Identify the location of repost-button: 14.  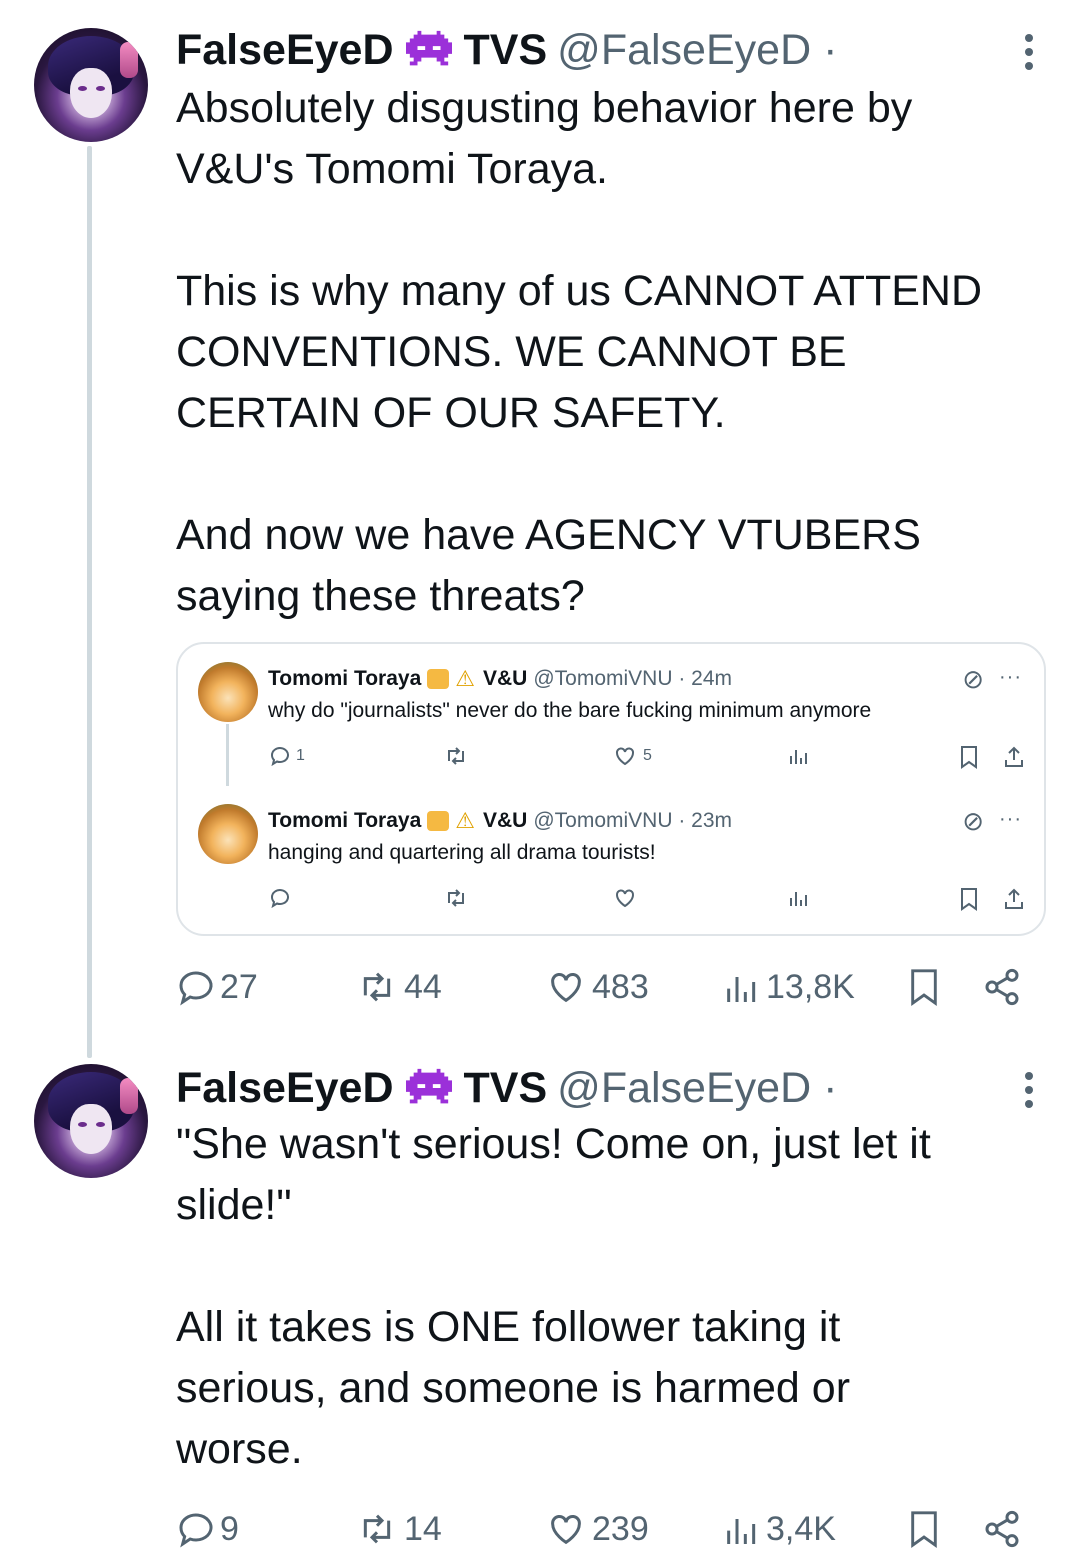
(398, 1529).